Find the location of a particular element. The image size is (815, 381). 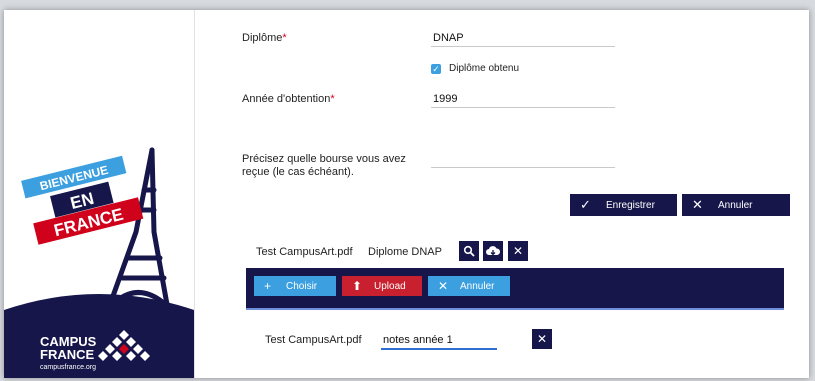

diplome-label: Diplôme* is located at coordinates (264, 38).